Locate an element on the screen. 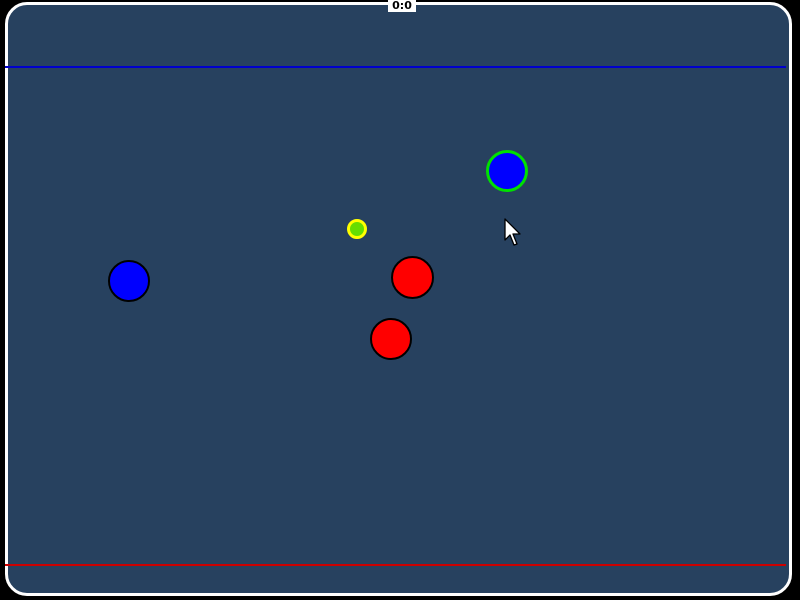 The height and width of the screenshot is (600, 800). red-goal-line is located at coordinates (395, 565).